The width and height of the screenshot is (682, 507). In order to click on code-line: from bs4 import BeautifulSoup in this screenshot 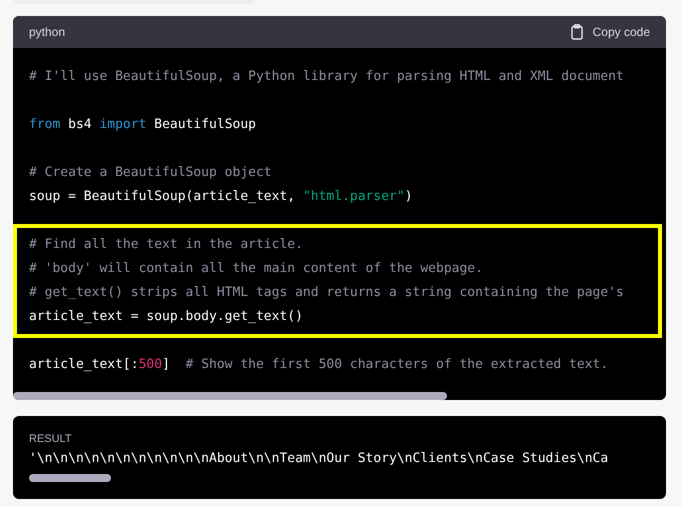, I will do `click(143, 125)`.